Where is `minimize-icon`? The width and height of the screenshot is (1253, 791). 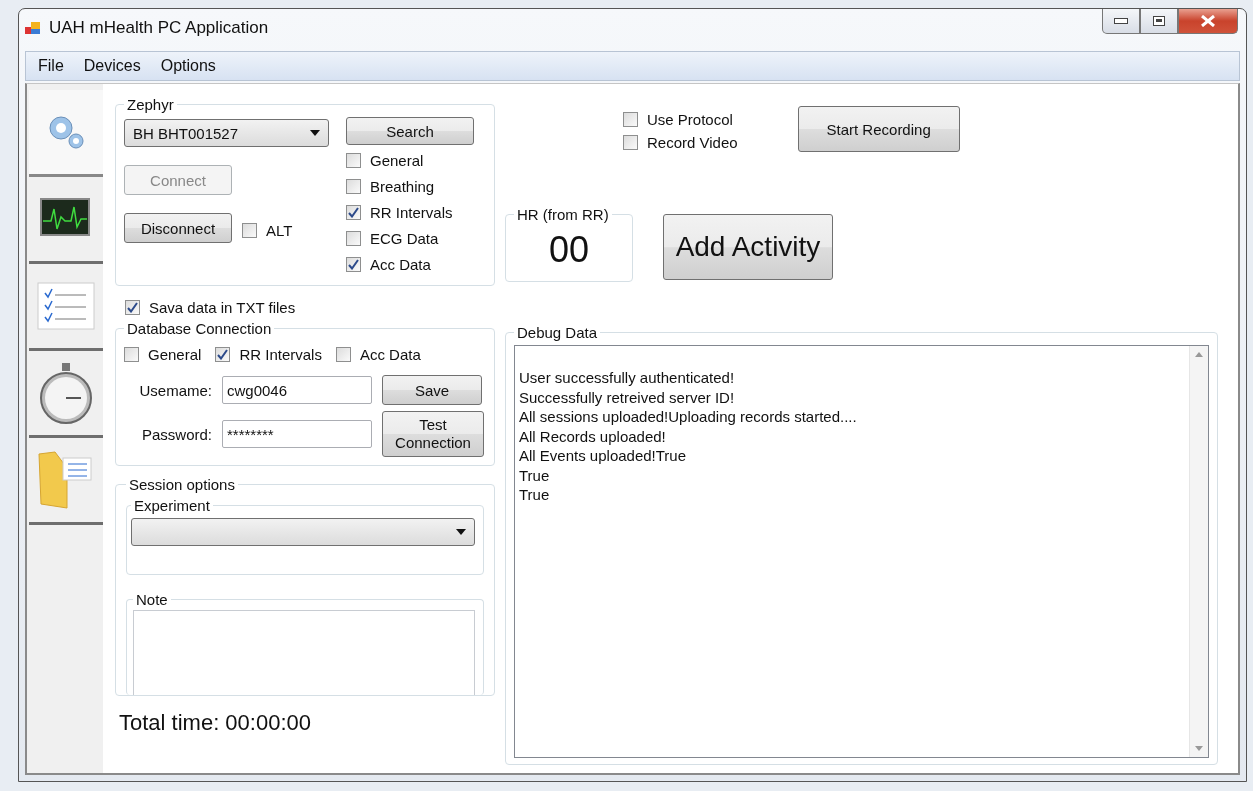
minimize-icon is located at coordinates (1121, 21).